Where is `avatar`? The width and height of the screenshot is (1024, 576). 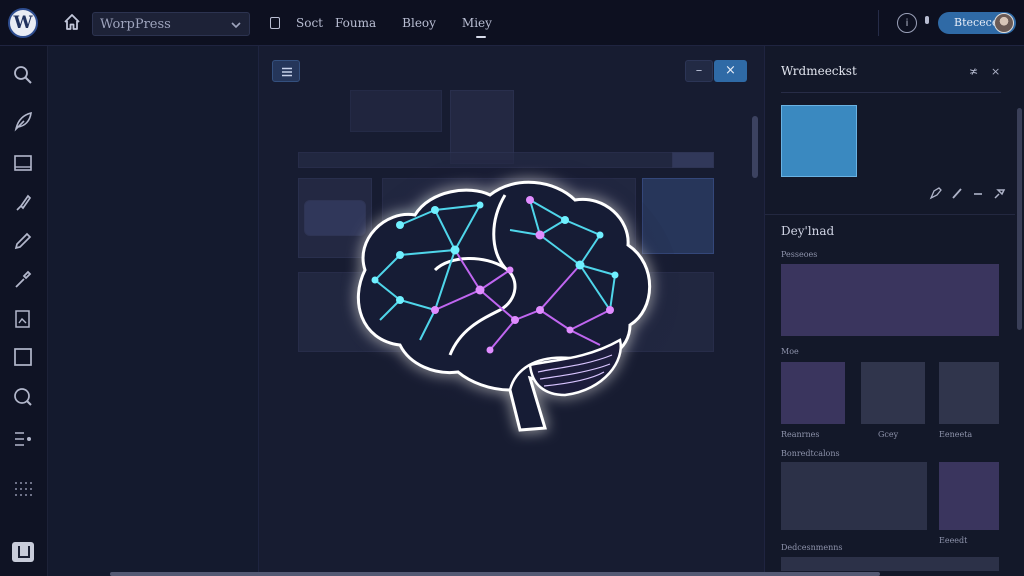 avatar is located at coordinates (1004, 23).